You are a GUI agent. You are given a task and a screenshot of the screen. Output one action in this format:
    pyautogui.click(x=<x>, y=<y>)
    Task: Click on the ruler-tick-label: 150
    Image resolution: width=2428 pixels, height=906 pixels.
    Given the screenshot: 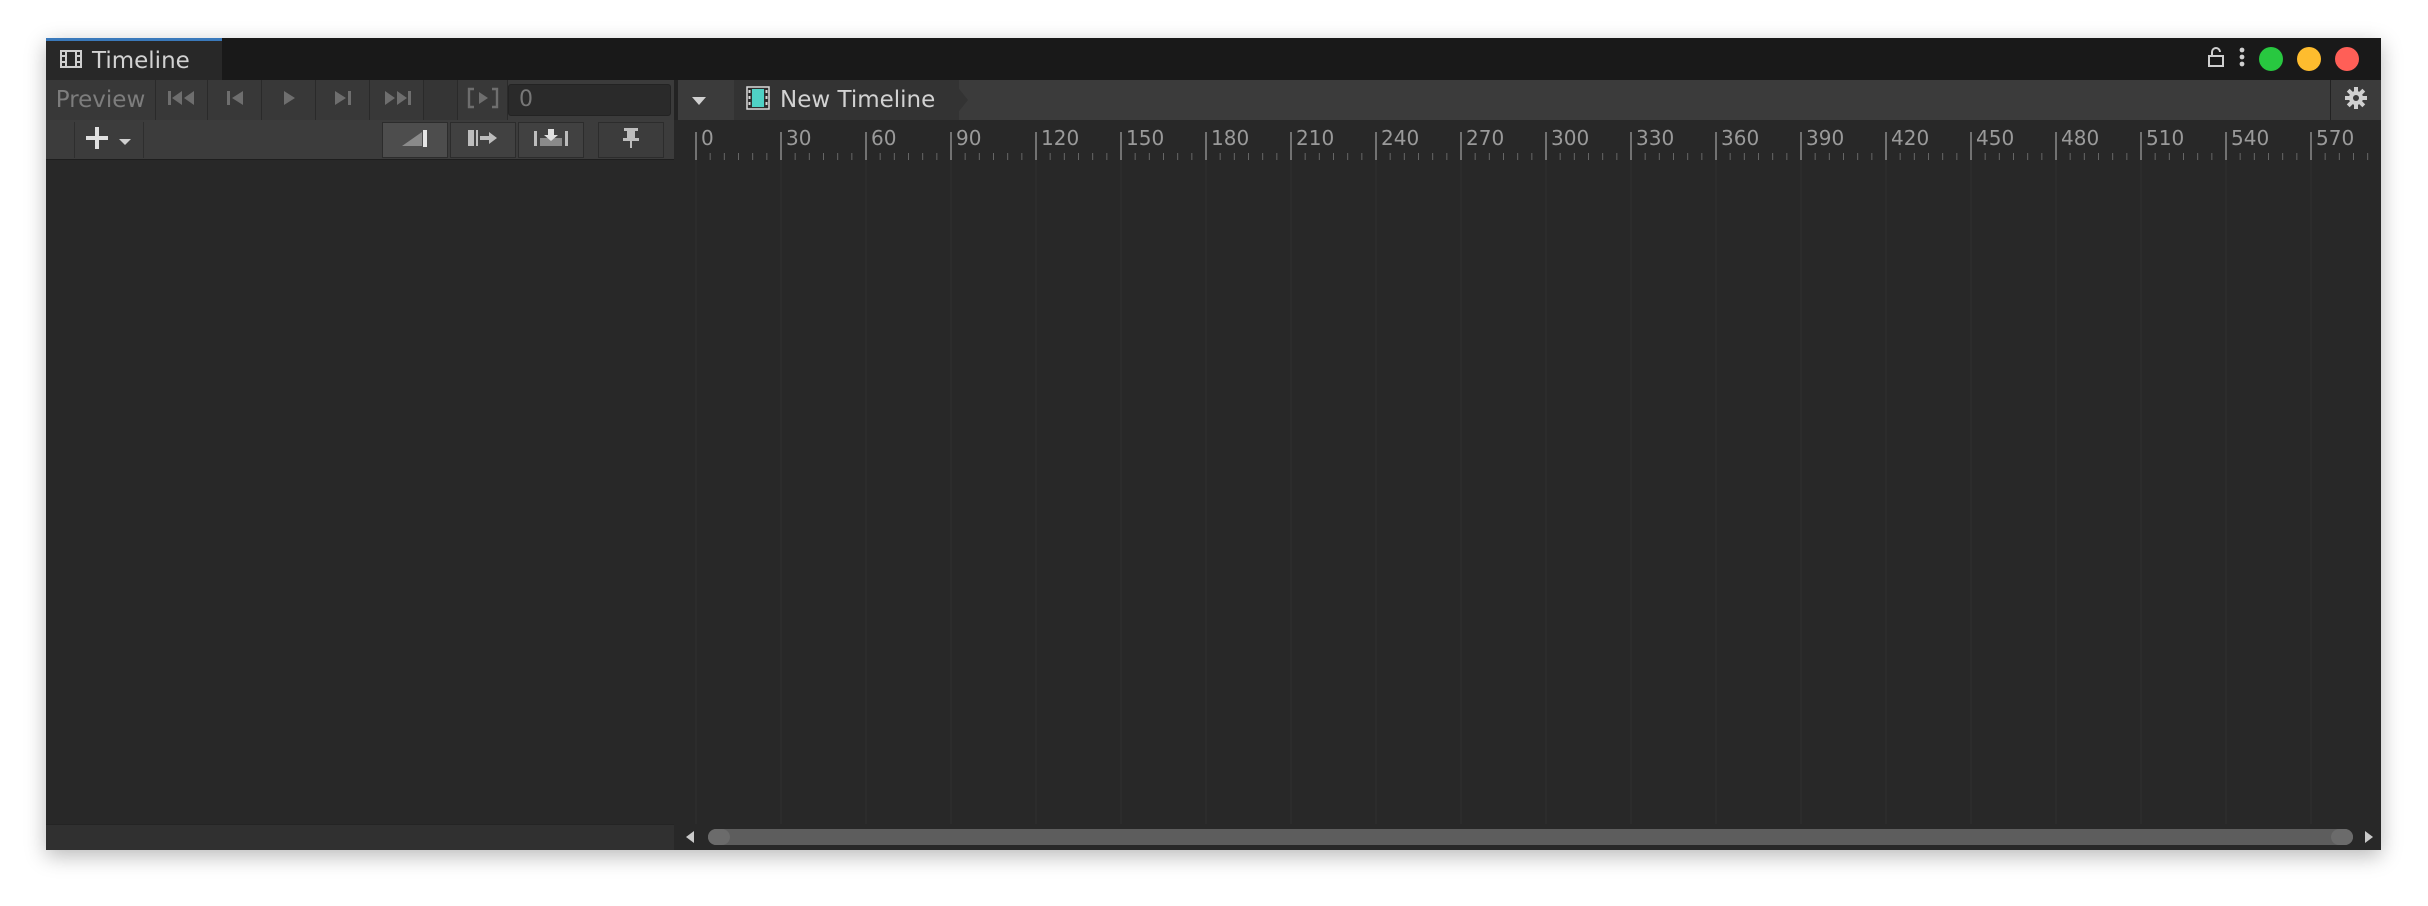 What is the action you would take?
    pyautogui.click(x=1145, y=138)
    